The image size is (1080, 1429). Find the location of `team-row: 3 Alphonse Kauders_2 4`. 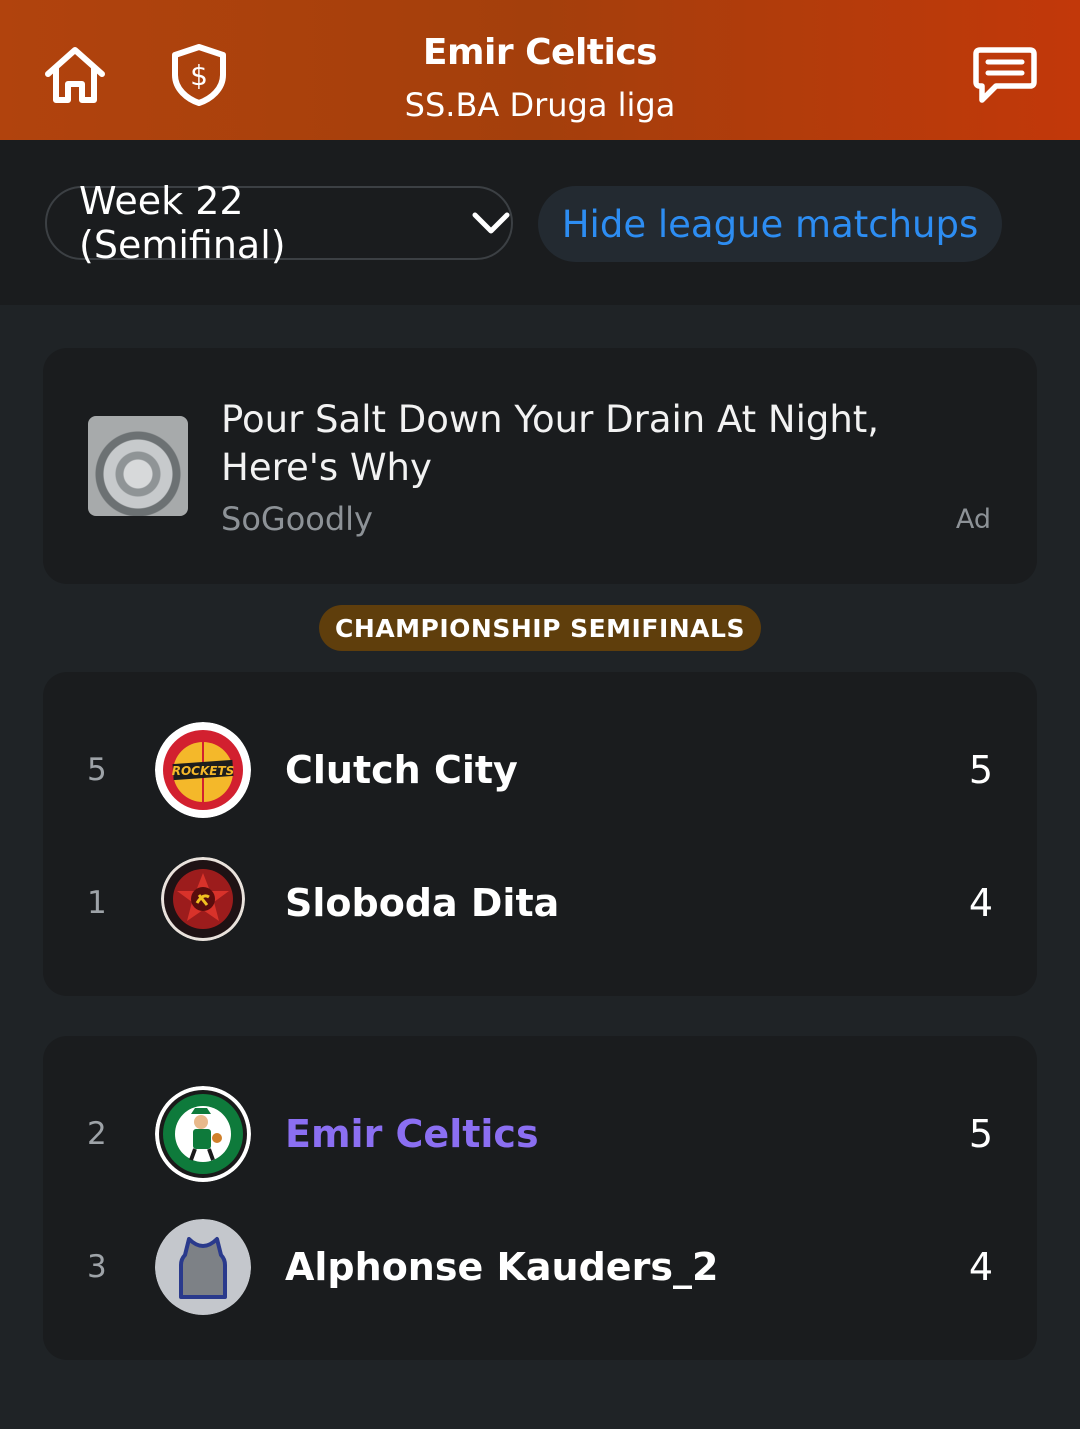

team-row: 3 Alphonse Kauders_2 4 is located at coordinates (540, 1267).